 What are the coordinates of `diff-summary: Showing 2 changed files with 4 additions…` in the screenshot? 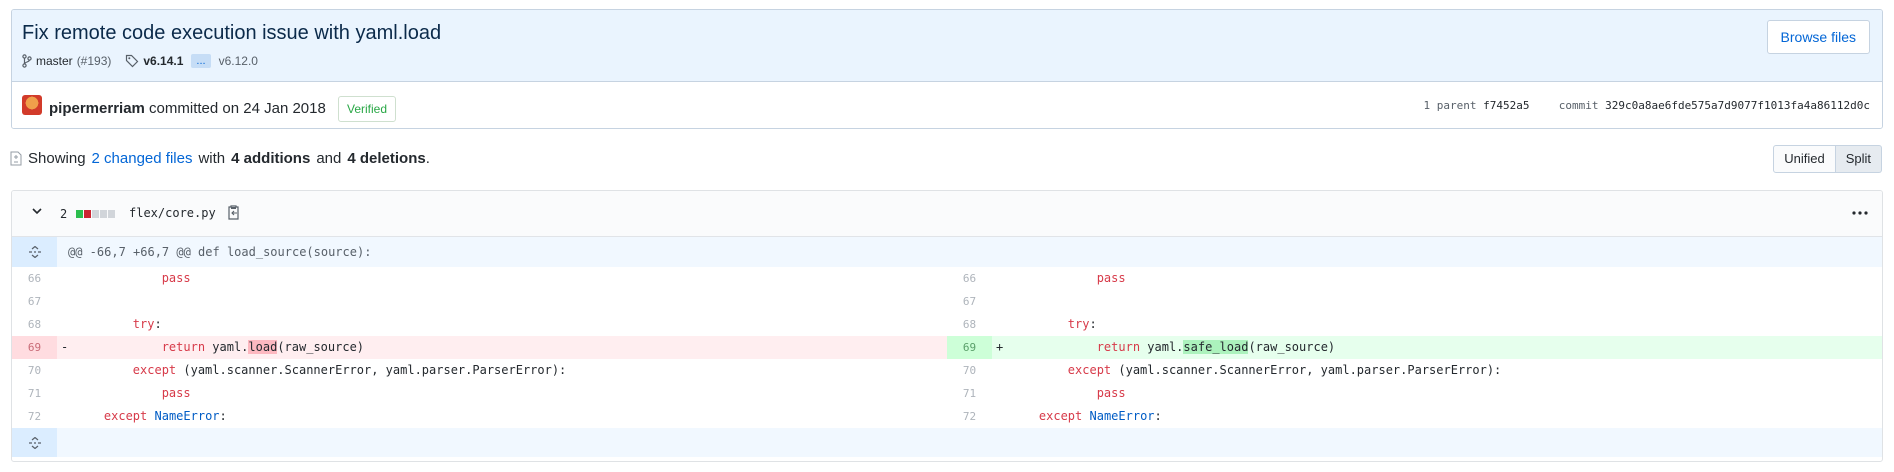 It's located at (220, 158).